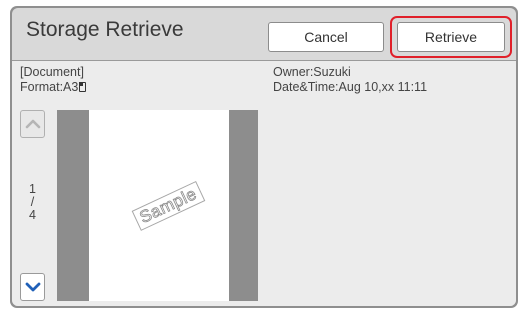 Image resolution: width=527 pixels, height=315 pixels. What do you see at coordinates (32, 202) in the screenshot?
I see `page-indicator: 1 / 4` at bounding box center [32, 202].